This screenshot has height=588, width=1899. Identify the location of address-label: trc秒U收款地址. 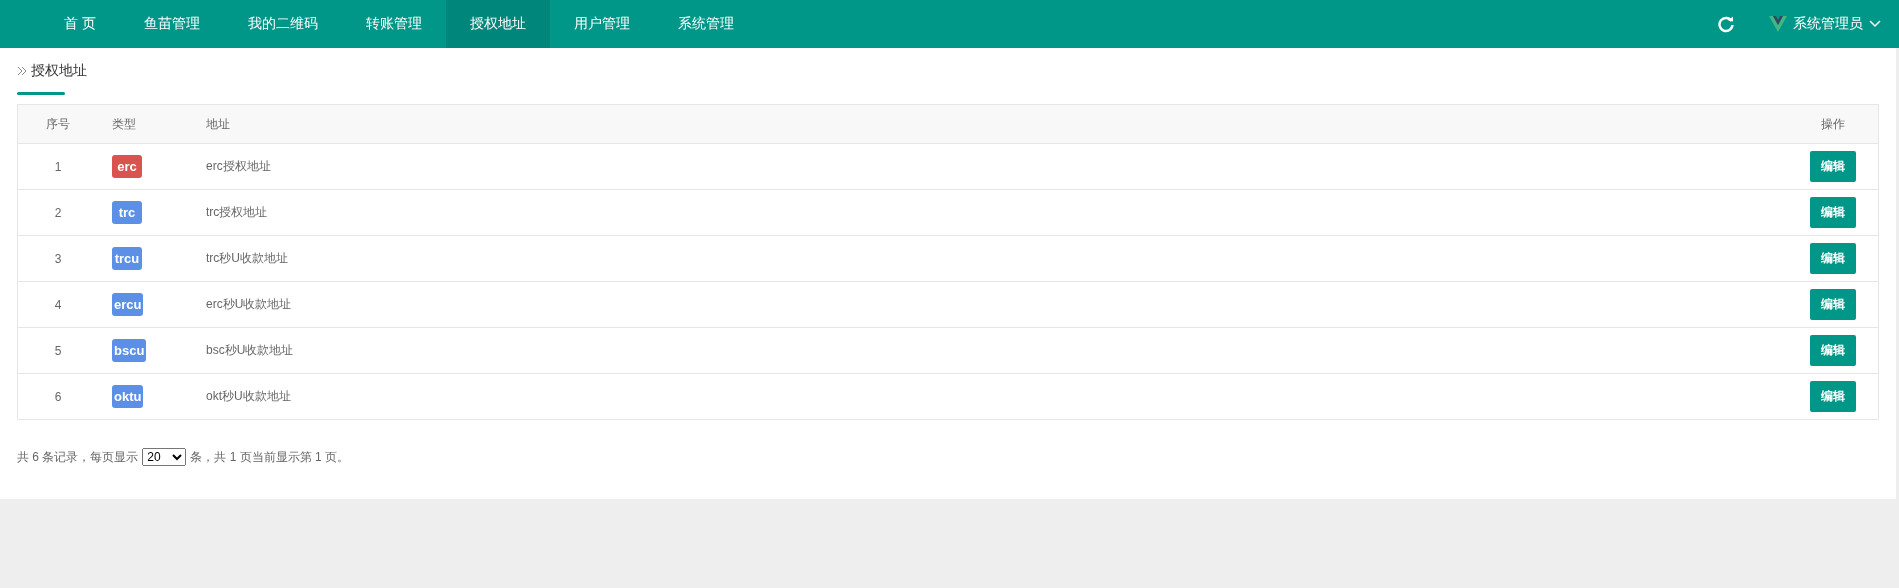
(247, 258).